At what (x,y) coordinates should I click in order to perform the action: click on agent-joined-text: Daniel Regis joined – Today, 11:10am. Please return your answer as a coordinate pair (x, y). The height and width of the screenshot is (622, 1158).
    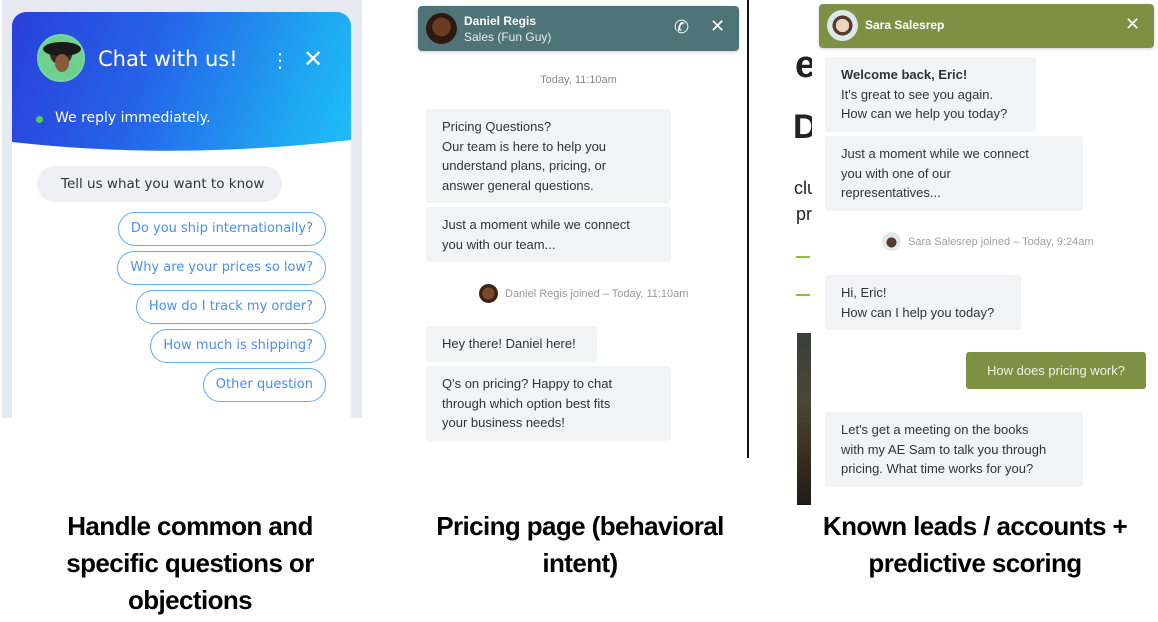
    Looking at the image, I should click on (597, 293).